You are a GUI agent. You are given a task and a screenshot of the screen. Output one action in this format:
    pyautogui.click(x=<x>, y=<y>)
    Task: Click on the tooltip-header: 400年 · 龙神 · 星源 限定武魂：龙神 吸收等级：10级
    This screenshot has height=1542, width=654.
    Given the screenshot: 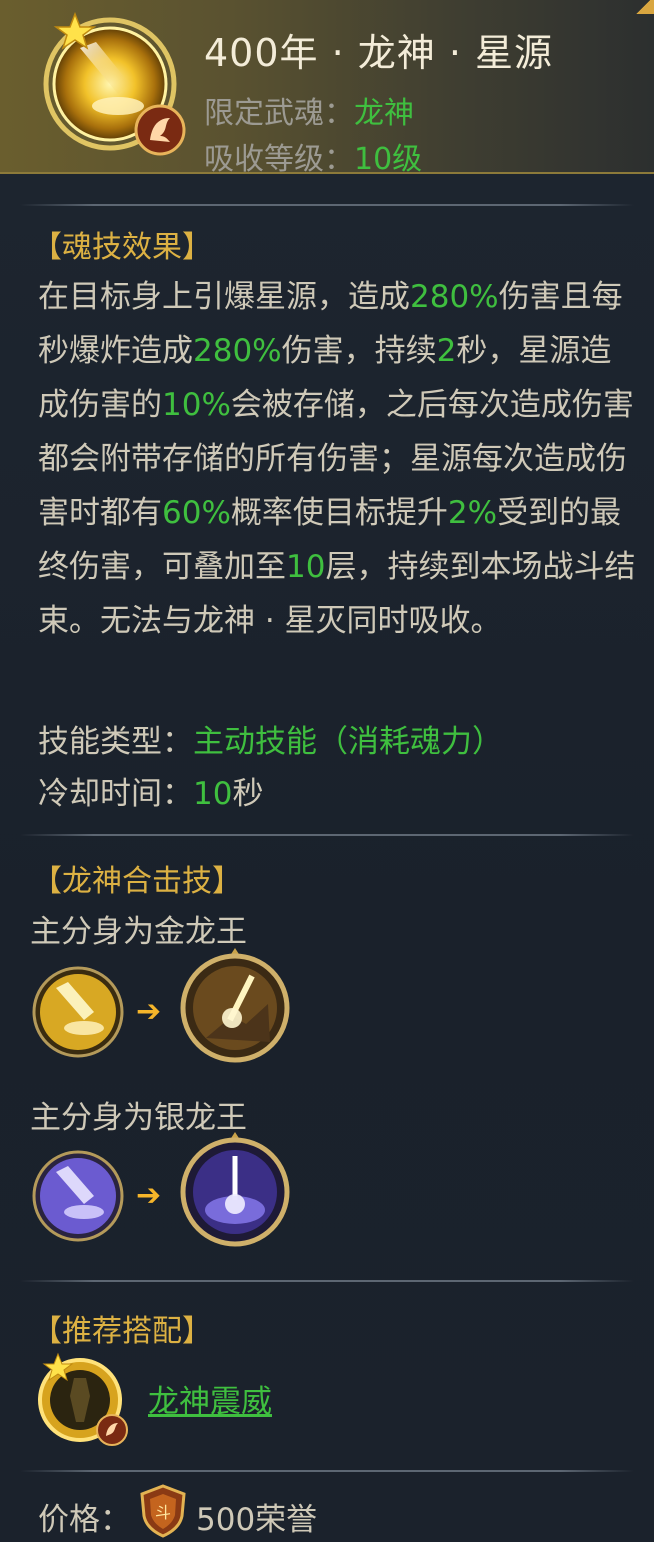 What is the action you would take?
    pyautogui.click(x=327, y=88)
    